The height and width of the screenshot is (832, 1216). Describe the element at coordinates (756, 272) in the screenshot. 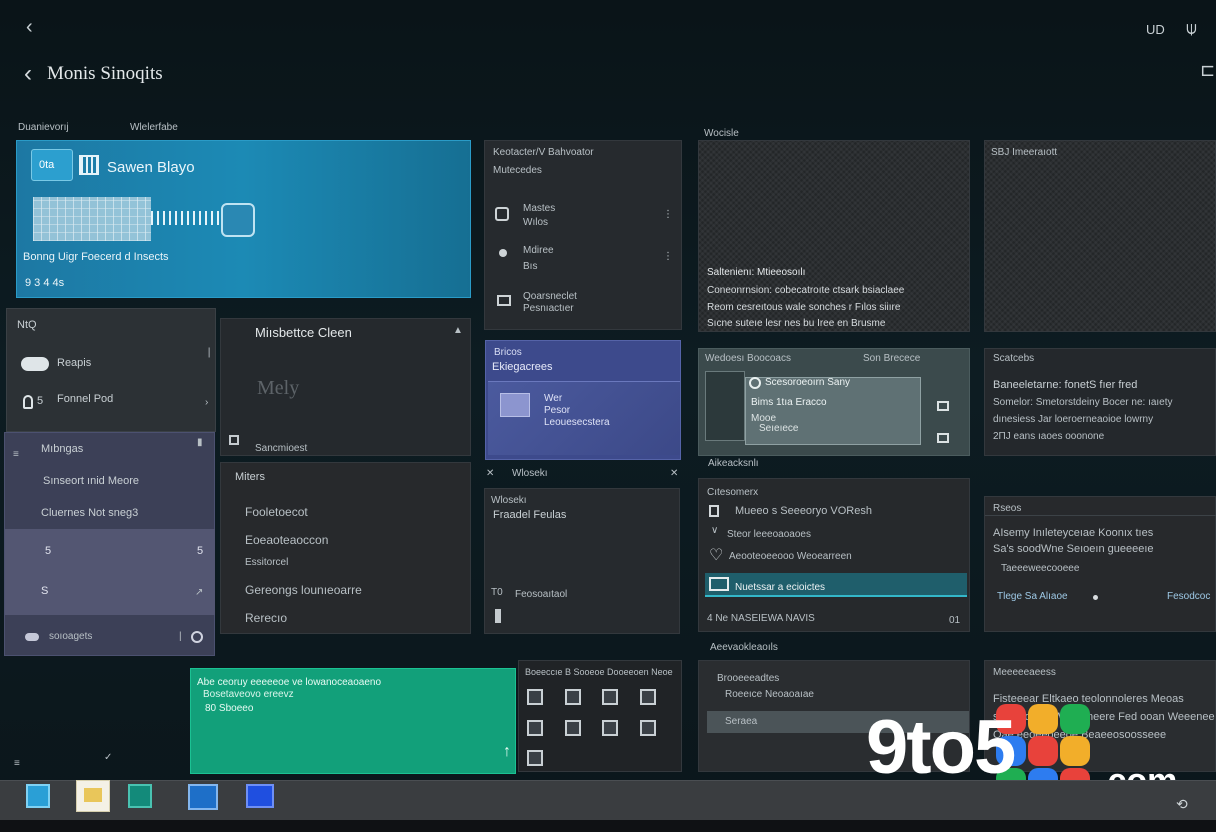

I see `news-title: Saltenienı: Mtieeosoılı` at that location.